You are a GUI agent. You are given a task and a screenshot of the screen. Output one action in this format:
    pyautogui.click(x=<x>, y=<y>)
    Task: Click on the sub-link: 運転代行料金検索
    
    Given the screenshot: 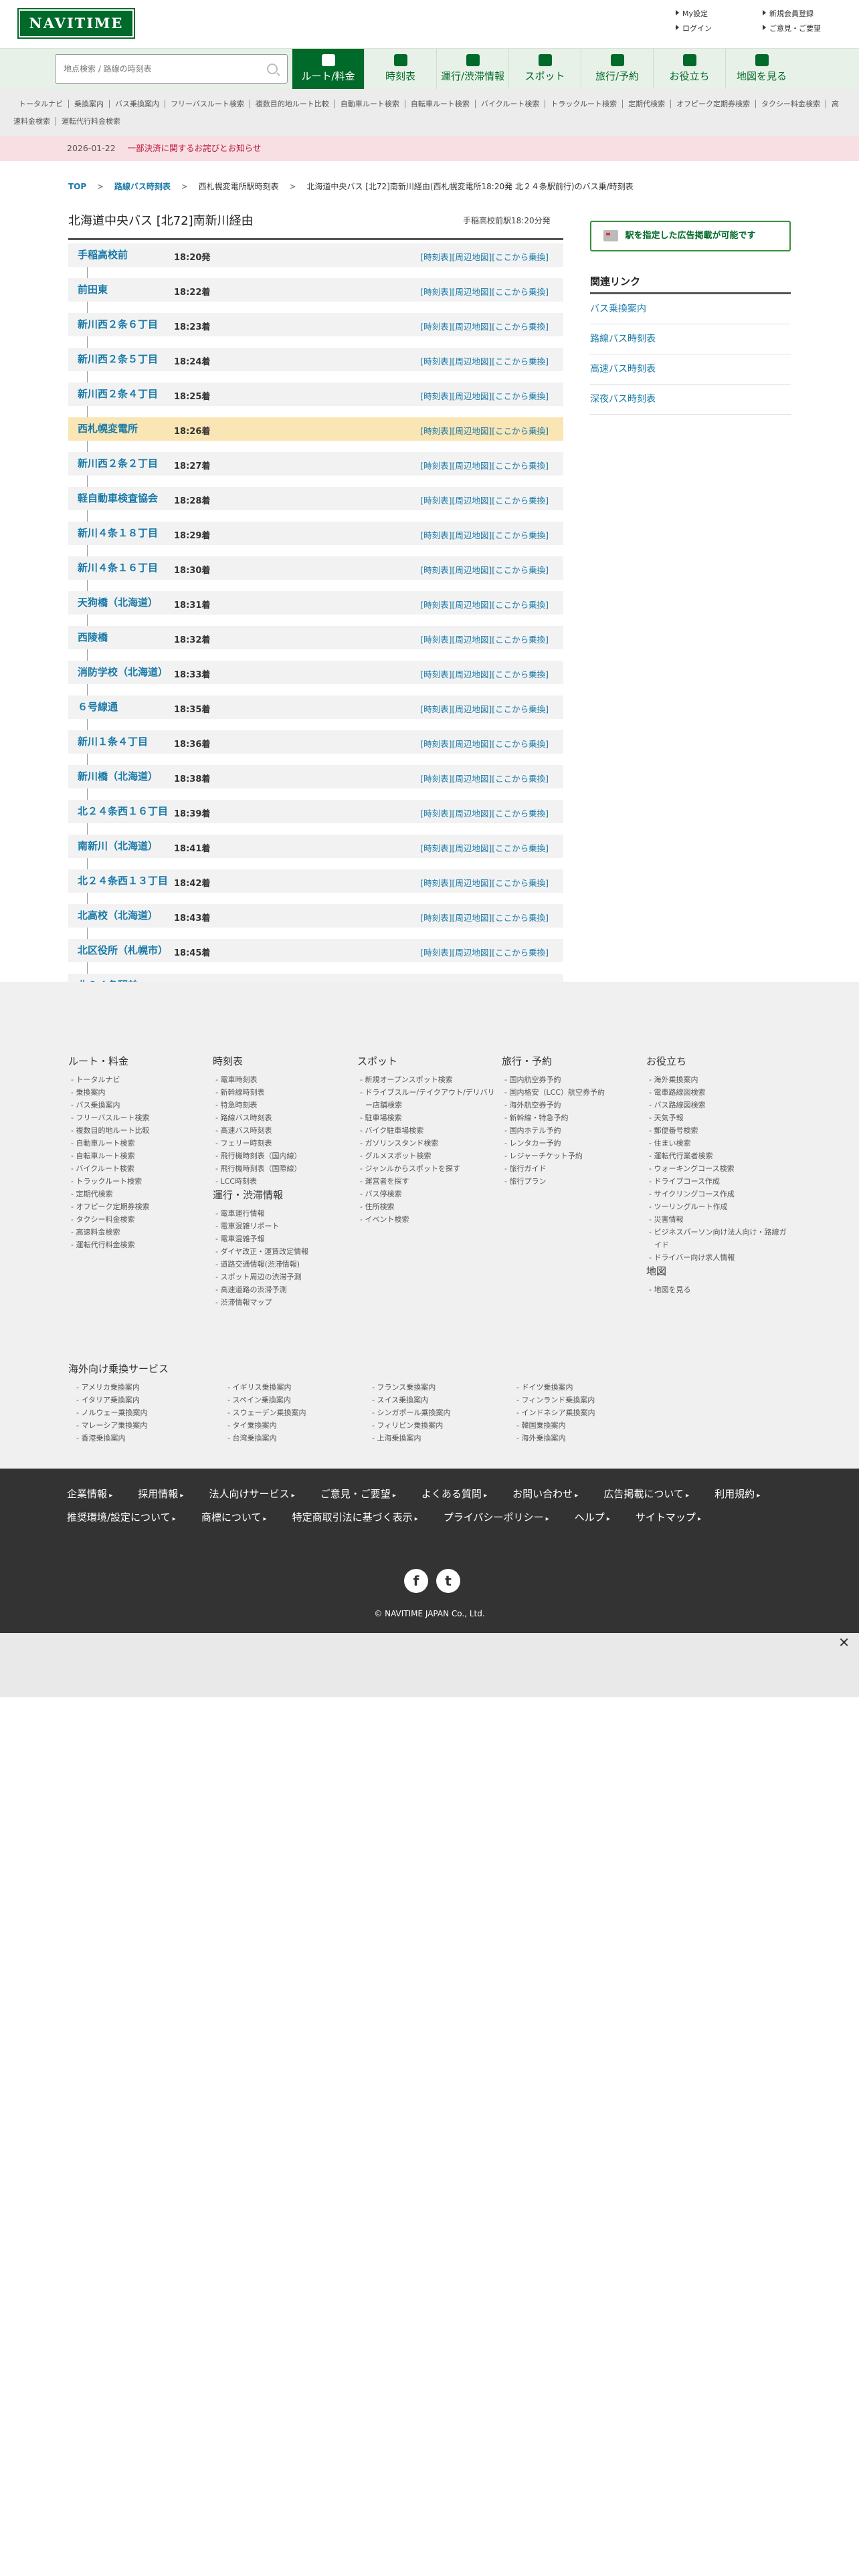 What is the action you would take?
    pyautogui.click(x=91, y=121)
    